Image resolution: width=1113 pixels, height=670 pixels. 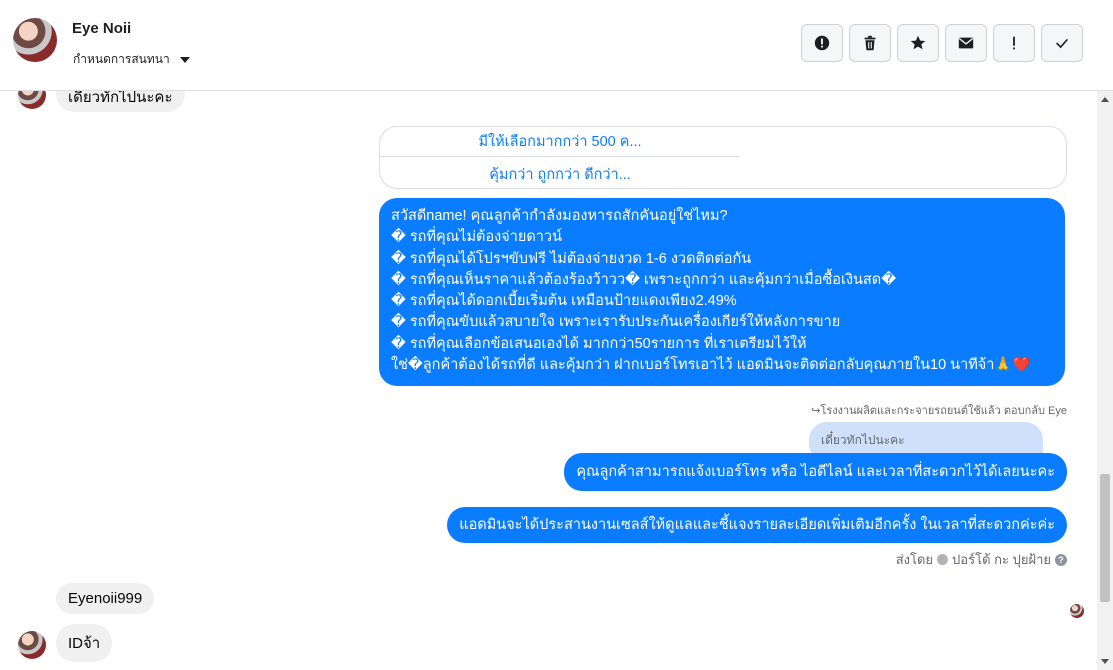 I want to click on delete-button, so click(x=870, y=43).